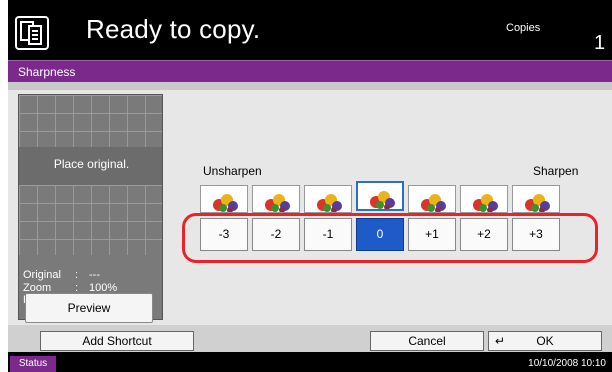 This screenshot has width=612, height=372. I want to click on ok-label: OK, so click(545, 341).